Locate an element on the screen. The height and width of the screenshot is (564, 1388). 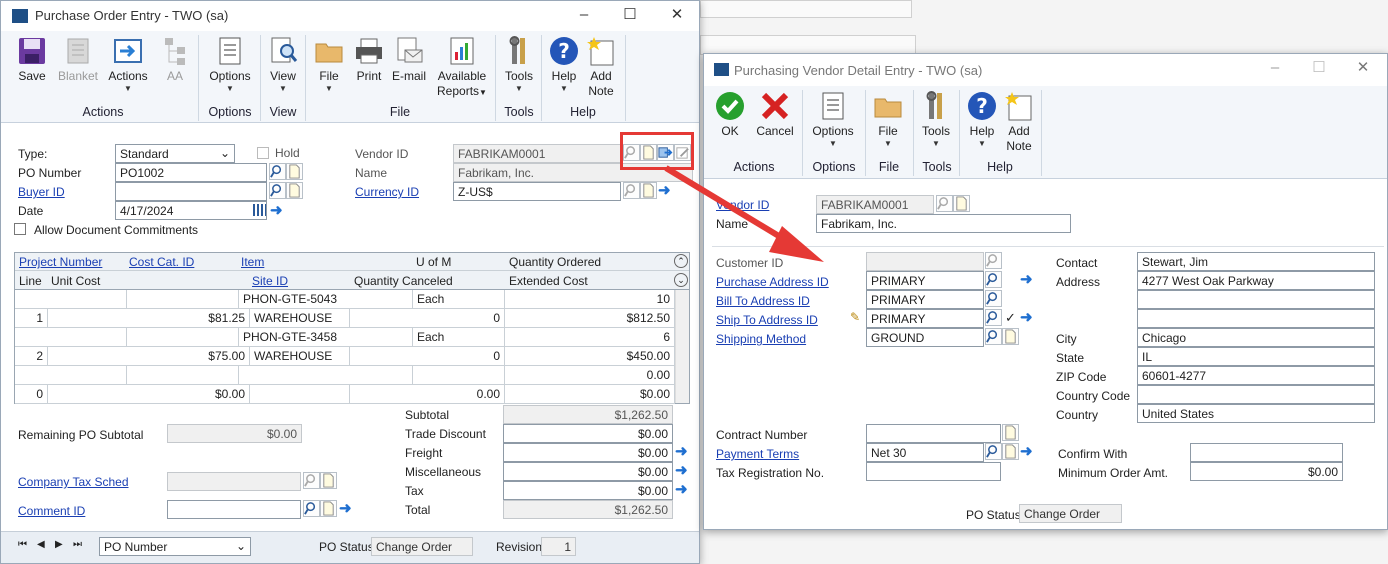
ship-to-address-field: PRIMARY is located at coordinates (925, 318).